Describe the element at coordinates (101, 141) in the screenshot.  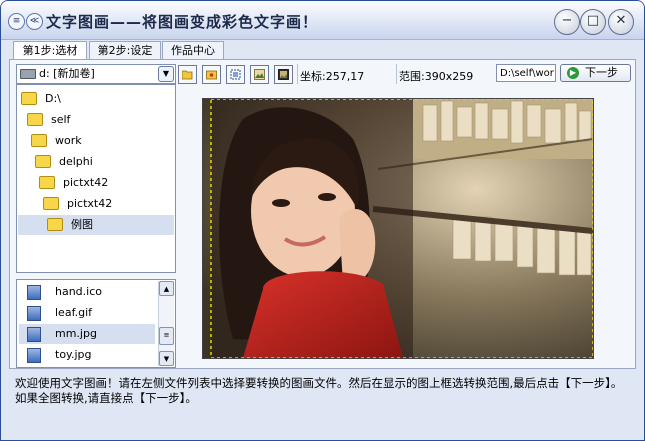
I see `tree-item-work: work` at that location.